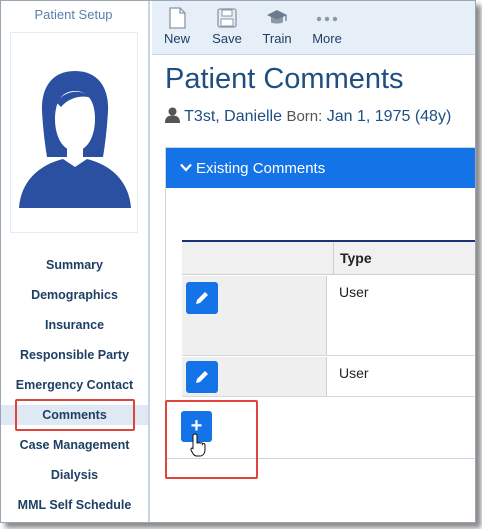  Describe the element at coordinates (74, 355) in the screenshot. I see `sidebar-item-responsible-party: Responsible Party` at that location.